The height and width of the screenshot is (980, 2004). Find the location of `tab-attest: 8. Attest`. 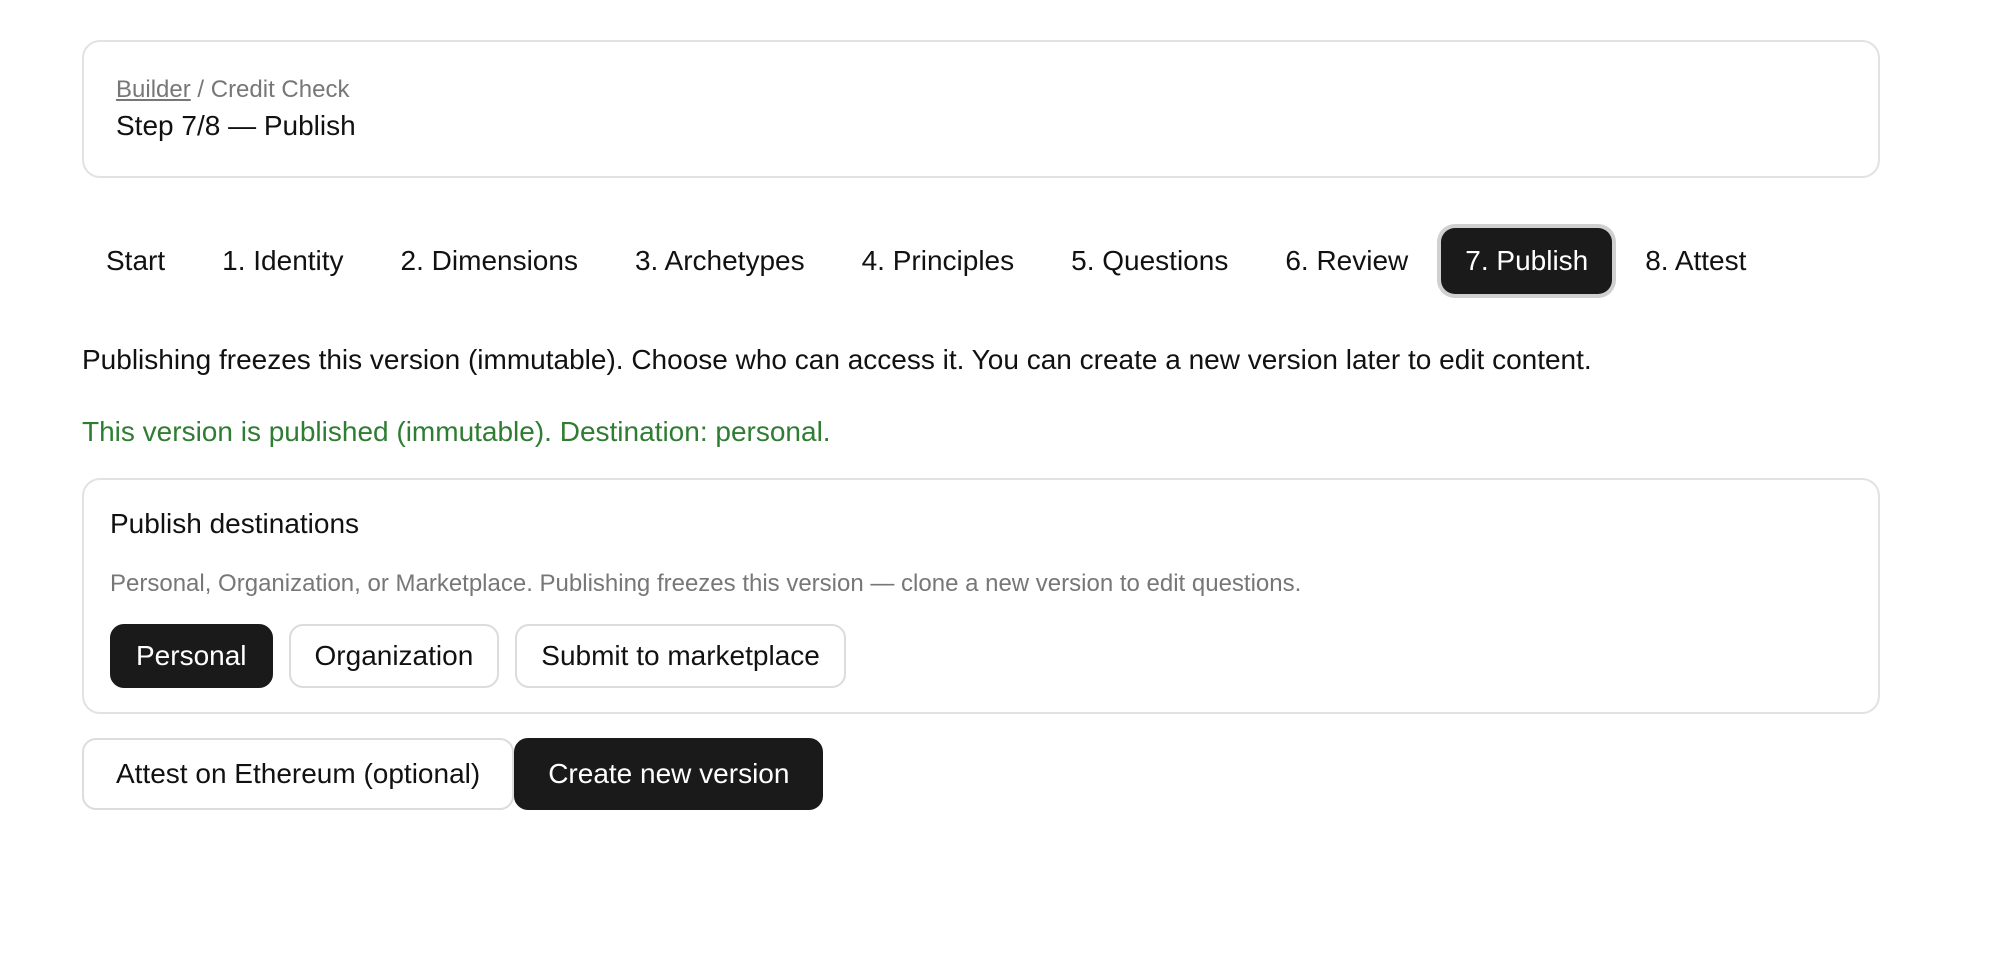

tab-attest: 8. Attest is located at coordinates (1695, 261).